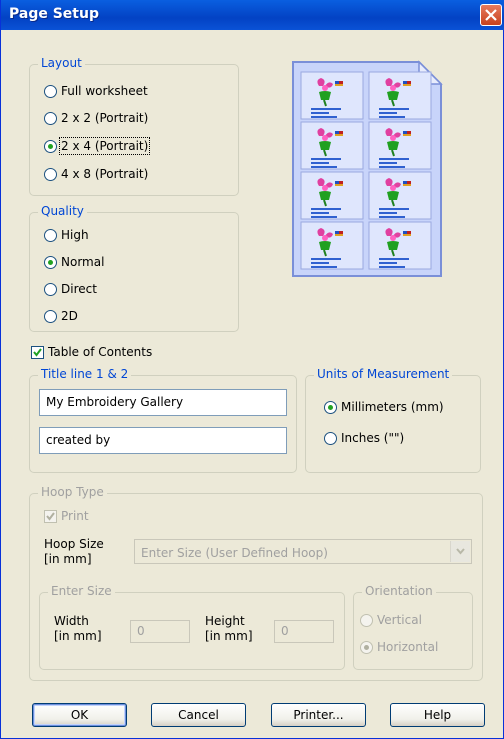 The height and width of the screenshot is (739, 504). Describe the element at coordinates (75, 235) in the screenshot. I see `radio-label: High` at that location.